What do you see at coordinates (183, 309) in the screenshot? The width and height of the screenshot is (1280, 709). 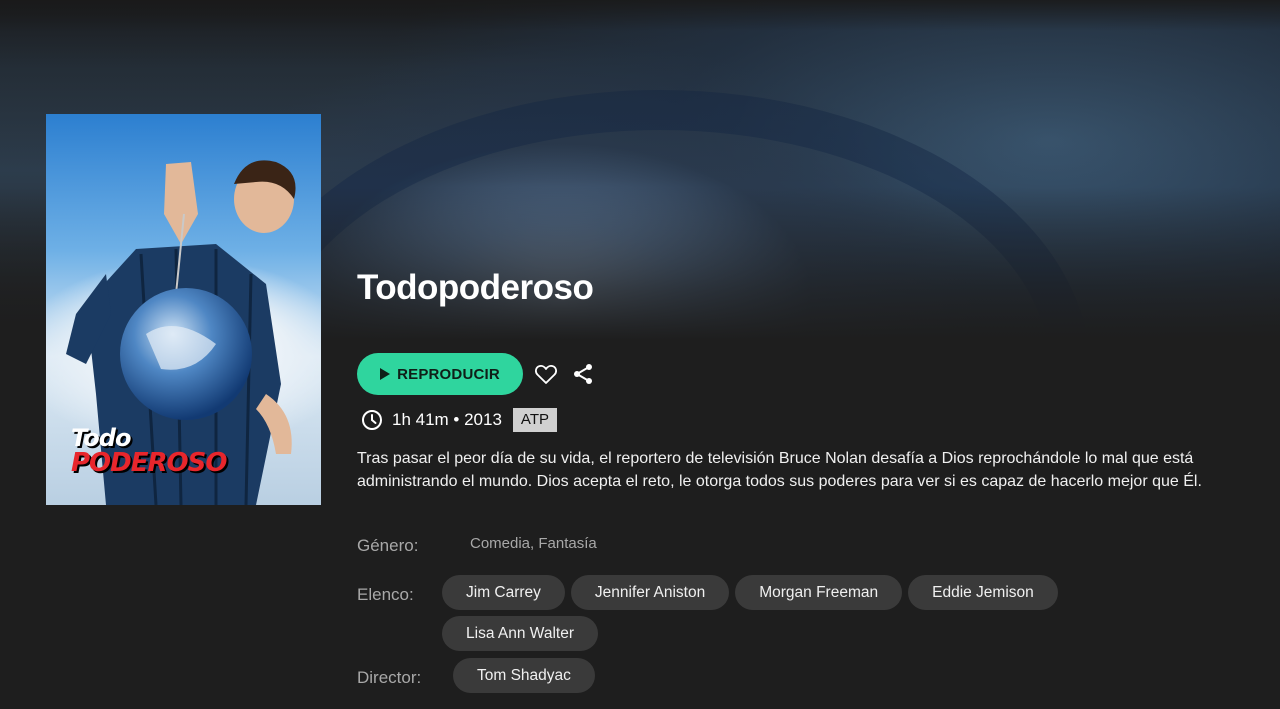 I see `movie-poster: Todo PODEROSO` at bounding box center [183, 309].